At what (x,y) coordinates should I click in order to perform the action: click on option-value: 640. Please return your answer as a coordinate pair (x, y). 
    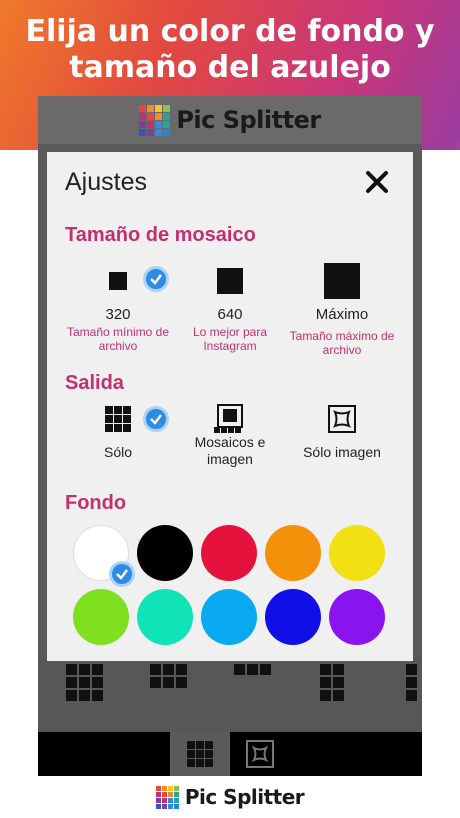
    Looking at the image, I should click on (230, 314).